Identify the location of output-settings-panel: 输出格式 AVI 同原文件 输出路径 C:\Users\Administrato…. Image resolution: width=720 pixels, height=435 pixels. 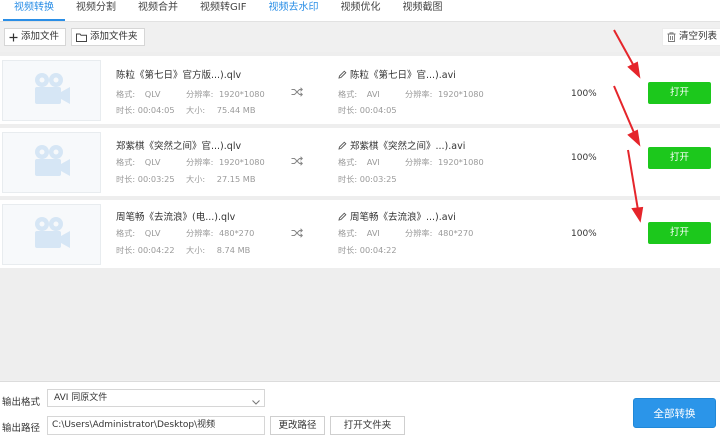
(360, 408).